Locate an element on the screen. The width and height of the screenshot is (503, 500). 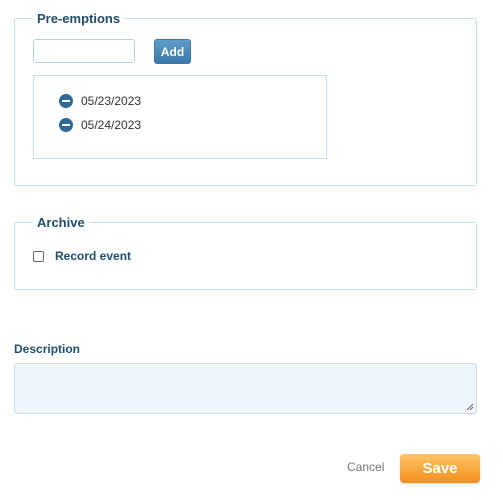
preemption-date: 05/24/2023 is located at coordinates (111, 125).